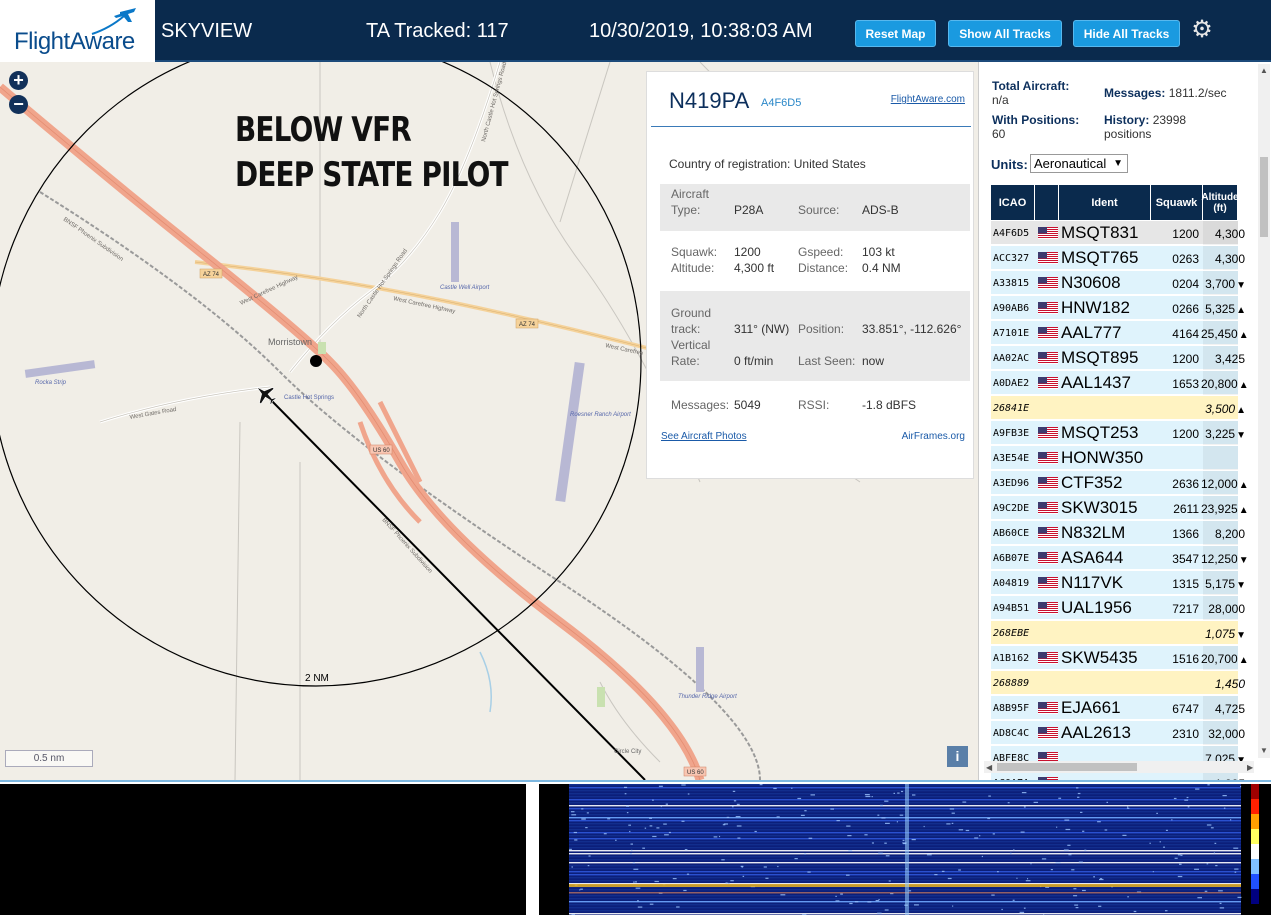 The width and height of the screenshot is (1271, 915). I want to click on table-row: A4F6D5 MSQT831 1200 4,300, so click(1118, 233).